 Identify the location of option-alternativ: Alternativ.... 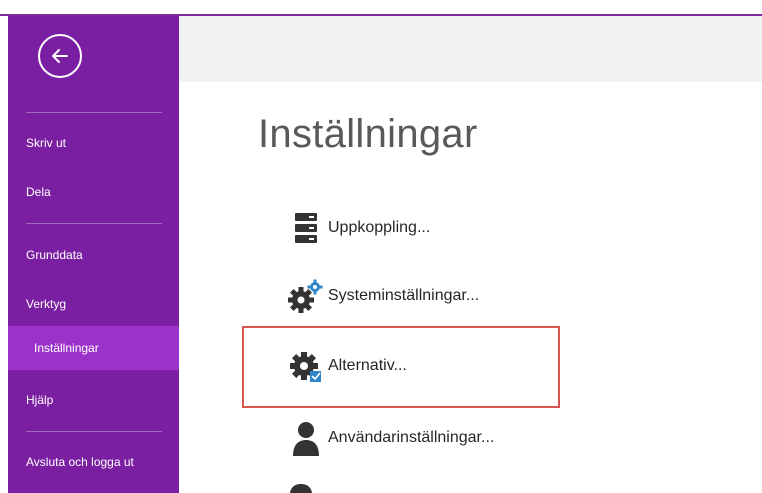
(346, 366).